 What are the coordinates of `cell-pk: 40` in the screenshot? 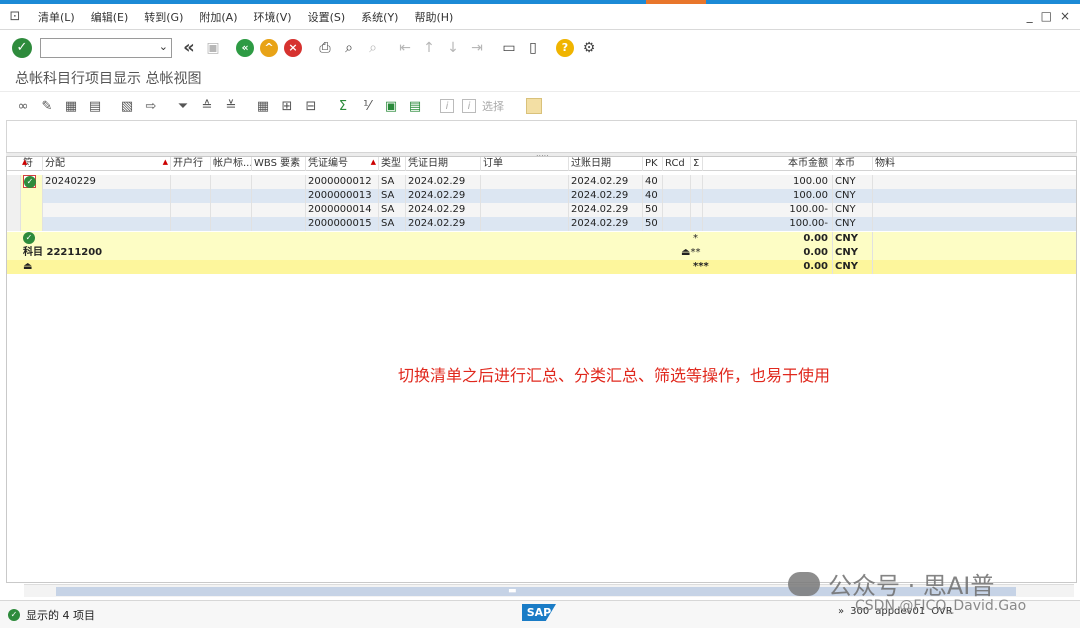 It's located at (653, 182).